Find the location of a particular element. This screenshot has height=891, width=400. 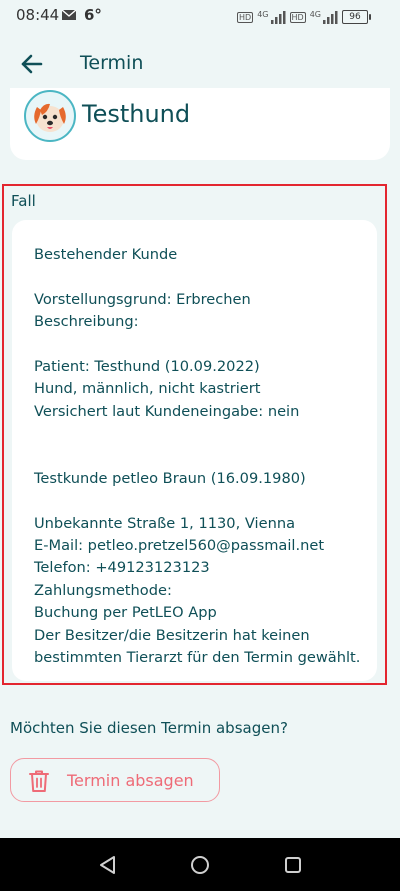

status-bar: 08:44 6° HD 4G HD 4G 96 is located at coordinates (200, 17).